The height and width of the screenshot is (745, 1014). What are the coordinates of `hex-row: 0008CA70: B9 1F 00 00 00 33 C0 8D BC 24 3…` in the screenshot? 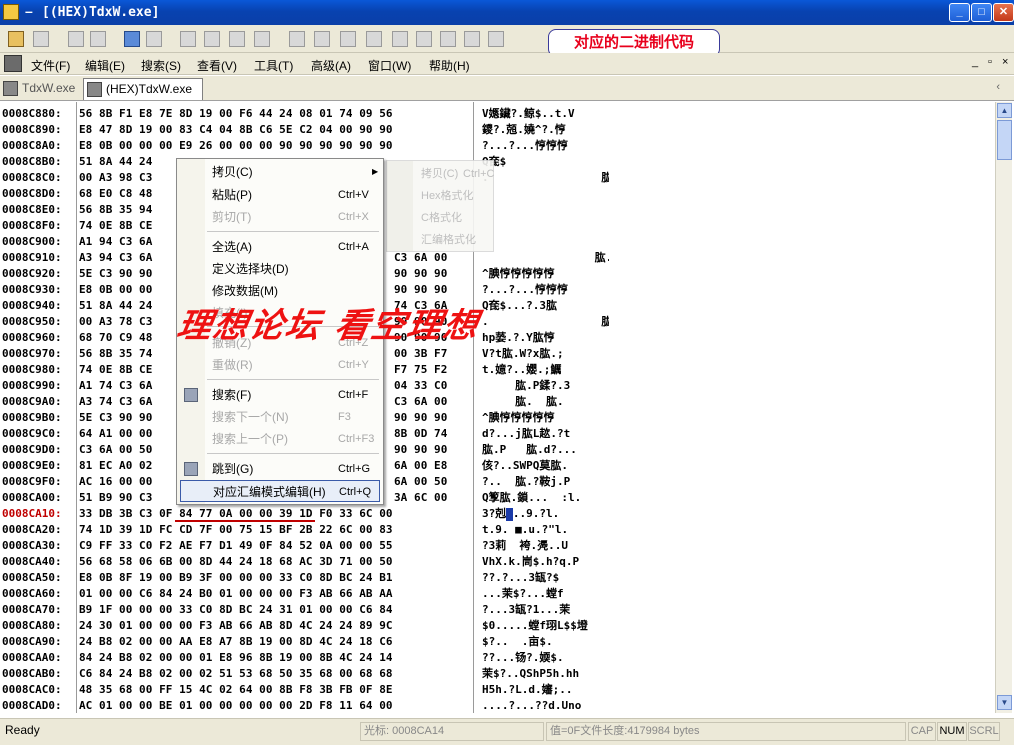 It's located at (304, 610).